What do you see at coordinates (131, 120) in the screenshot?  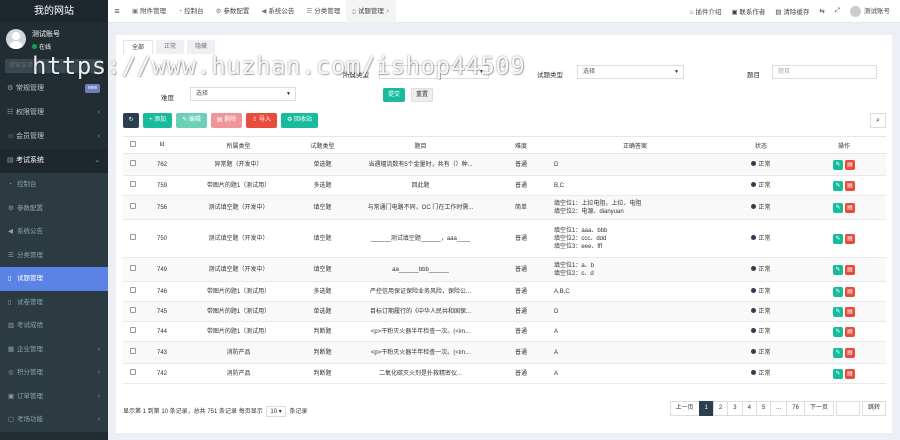 I see `refresh-button: ↻` at bounding box center [131, 120].